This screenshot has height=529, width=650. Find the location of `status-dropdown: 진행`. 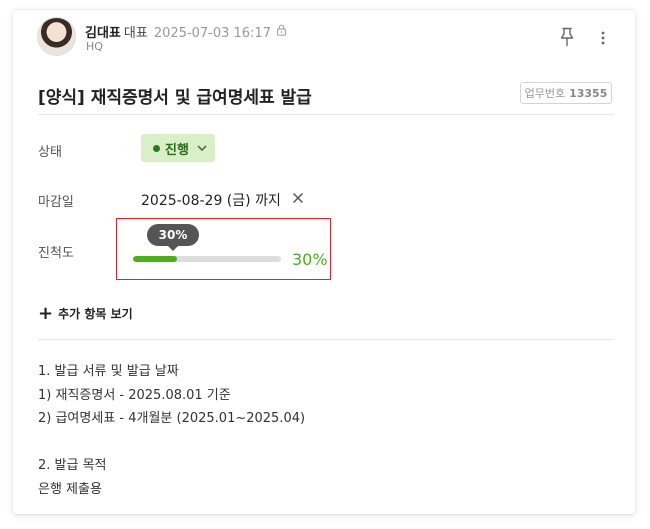

status-dropdown: 진행 is located at coordinates (178, 148).